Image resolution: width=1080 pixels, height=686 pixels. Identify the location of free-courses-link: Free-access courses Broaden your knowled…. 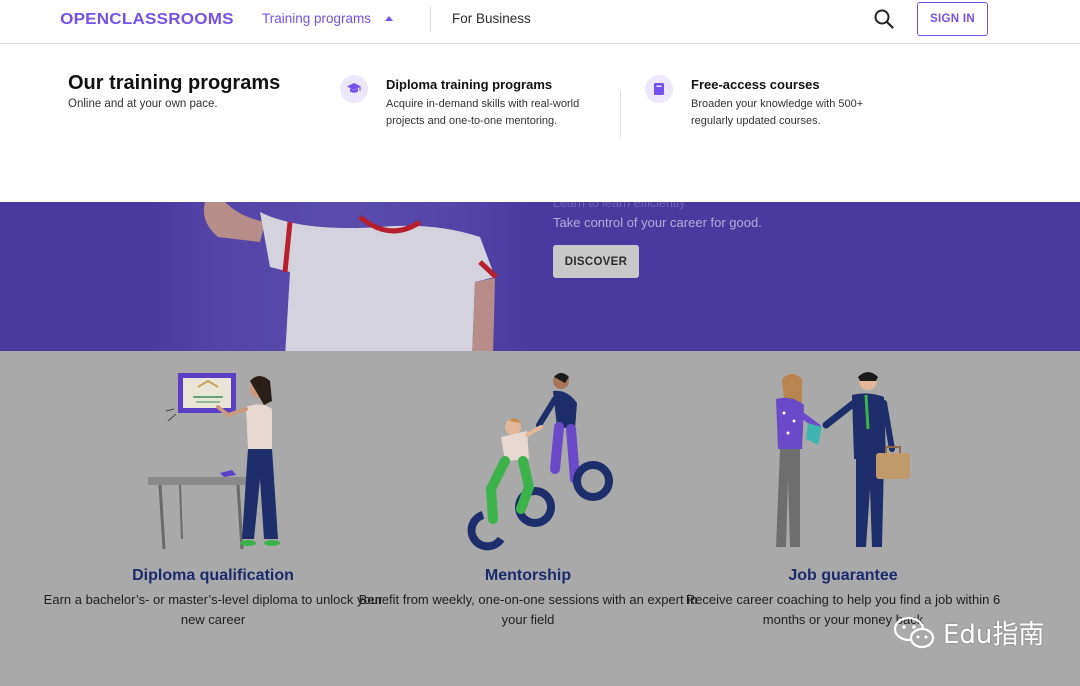
(775, 105).